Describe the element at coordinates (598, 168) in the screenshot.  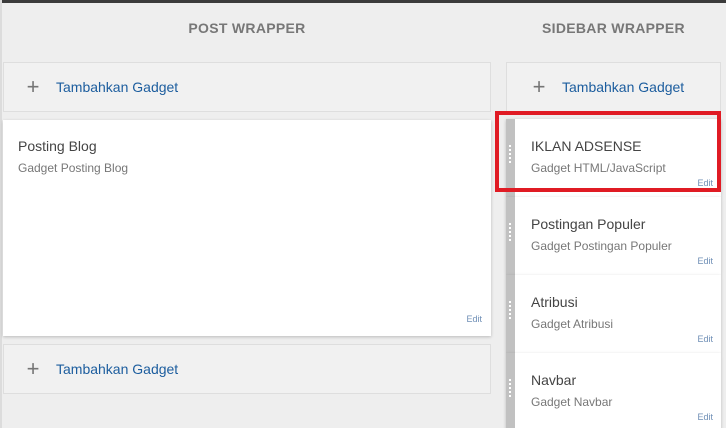
I see `gadget-subtitle: Gadget HTML/JavaScript` at that location.